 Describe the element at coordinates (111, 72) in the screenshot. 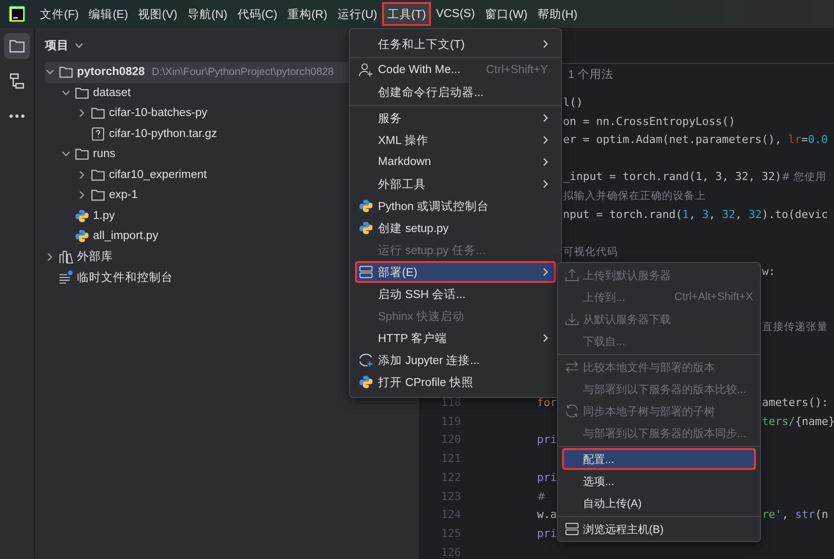

I see `tree-item: pytorch0828` at that location.